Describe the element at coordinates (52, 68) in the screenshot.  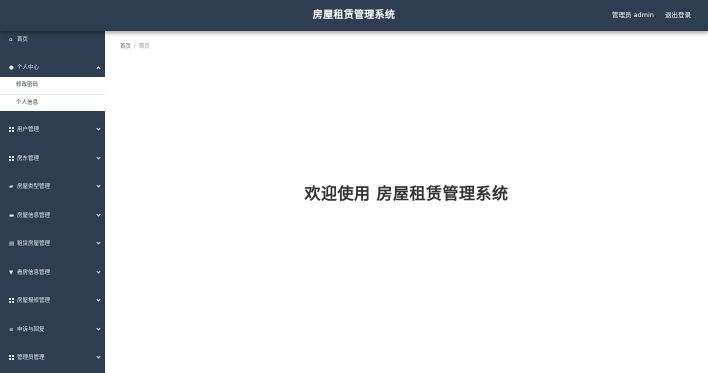
I see `sidebar-item-personal-center: ● 个人中心` at that location.